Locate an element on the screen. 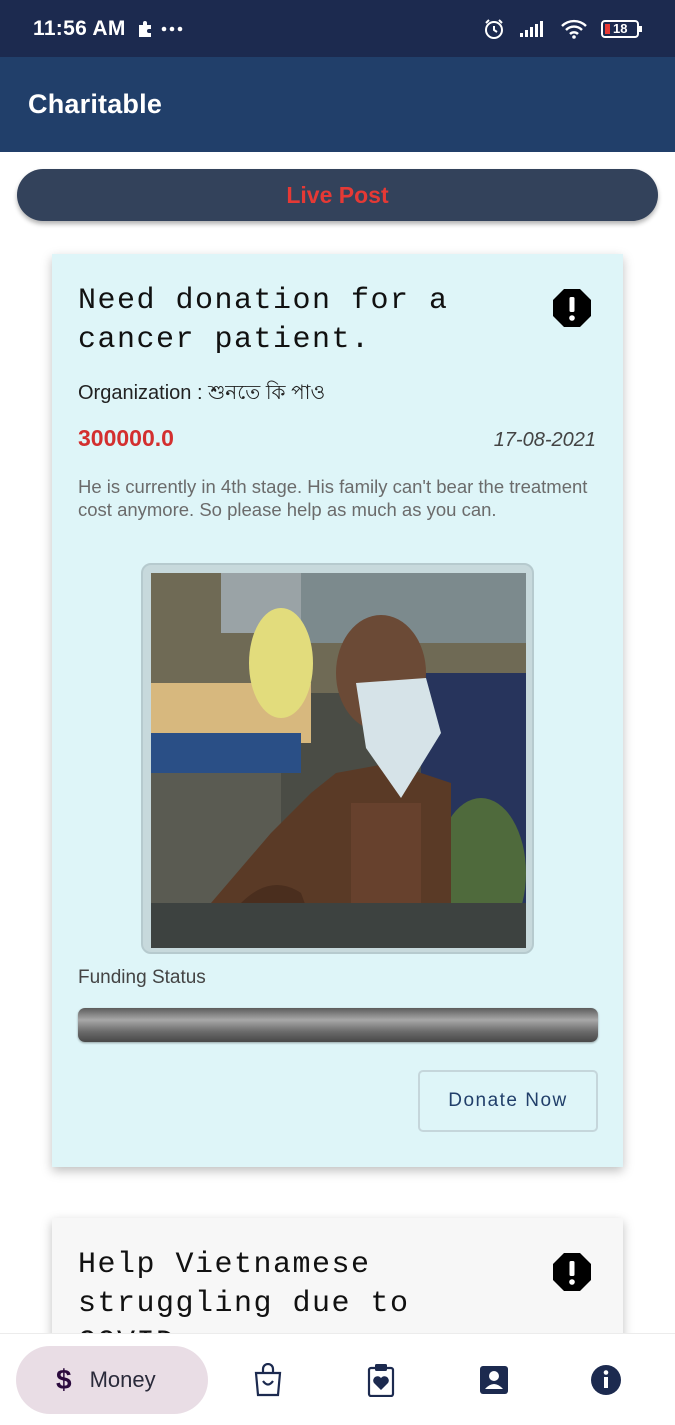  dollar-icon: $ is located at coordinates (64, 1379).